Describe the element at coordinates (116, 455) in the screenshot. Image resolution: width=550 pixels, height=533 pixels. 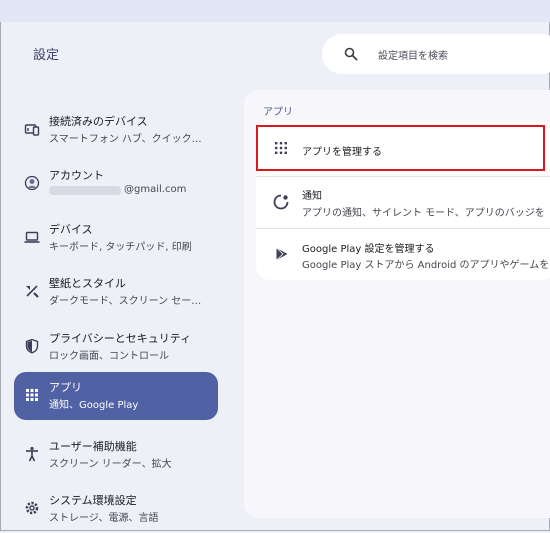
I see `sidebar-item-accessibility: ユーザー補助機能 スクリーン リーダー、拡大` at that location.